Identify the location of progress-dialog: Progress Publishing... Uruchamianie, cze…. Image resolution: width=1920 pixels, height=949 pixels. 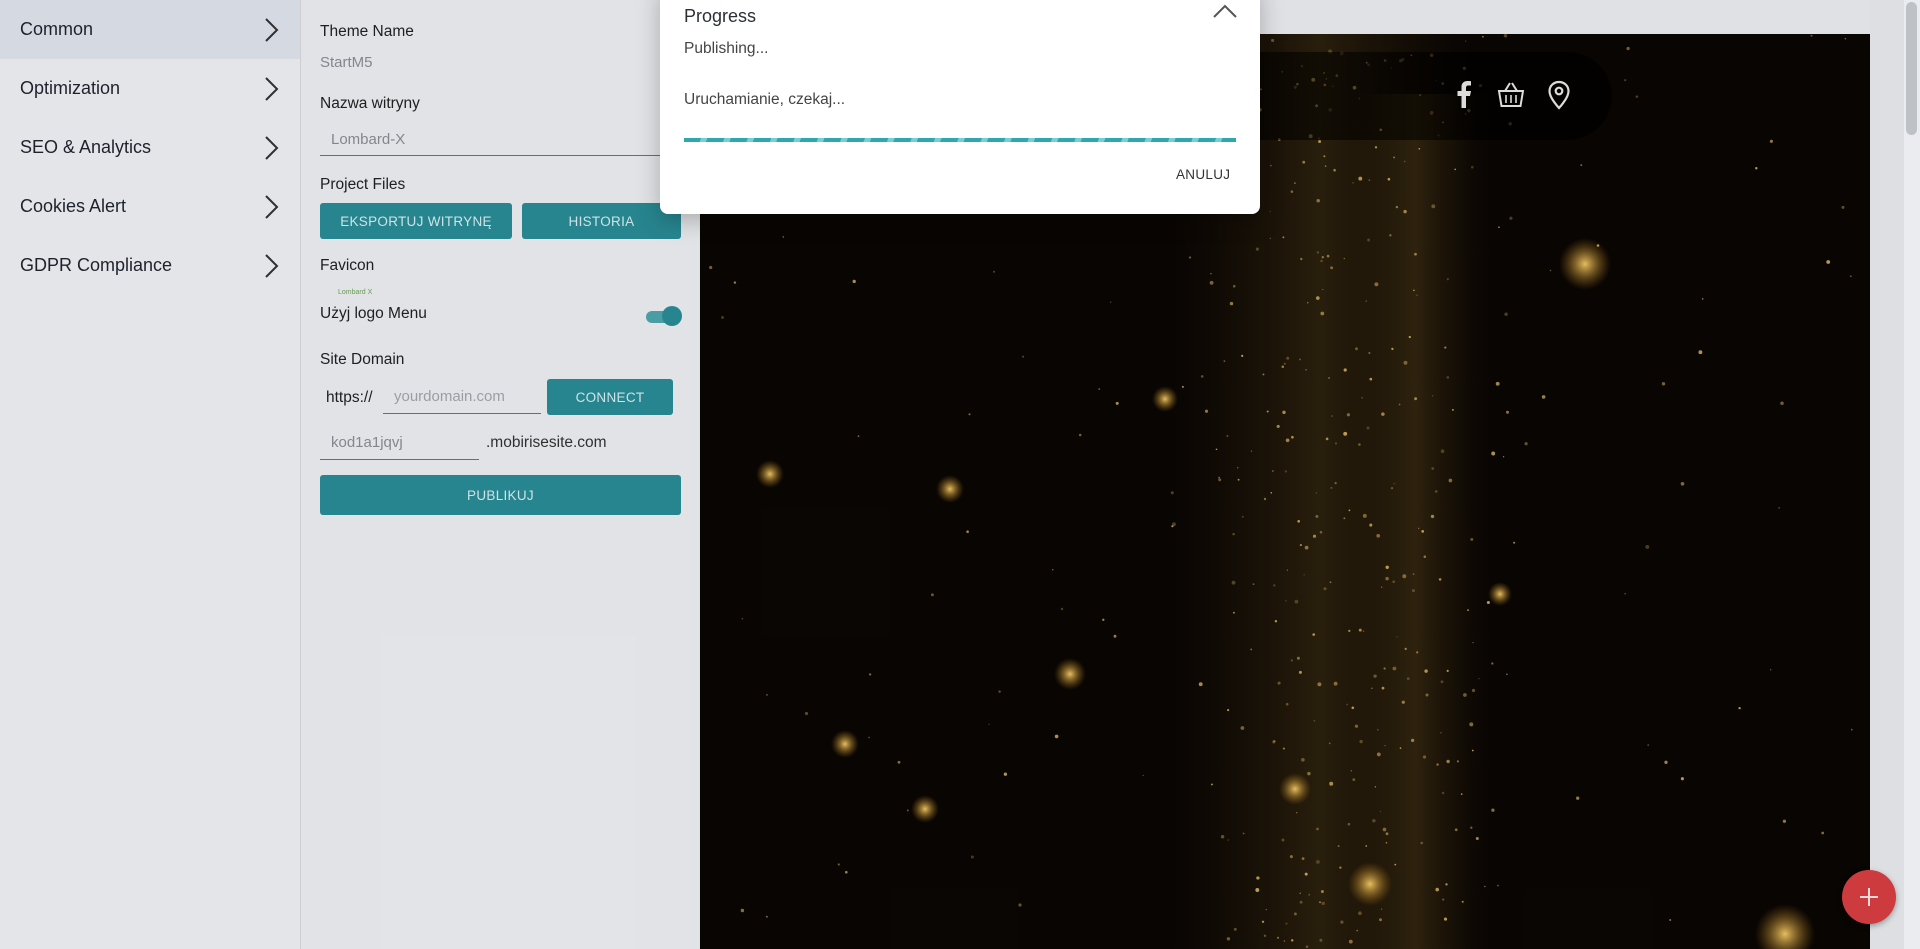
(960, 107).